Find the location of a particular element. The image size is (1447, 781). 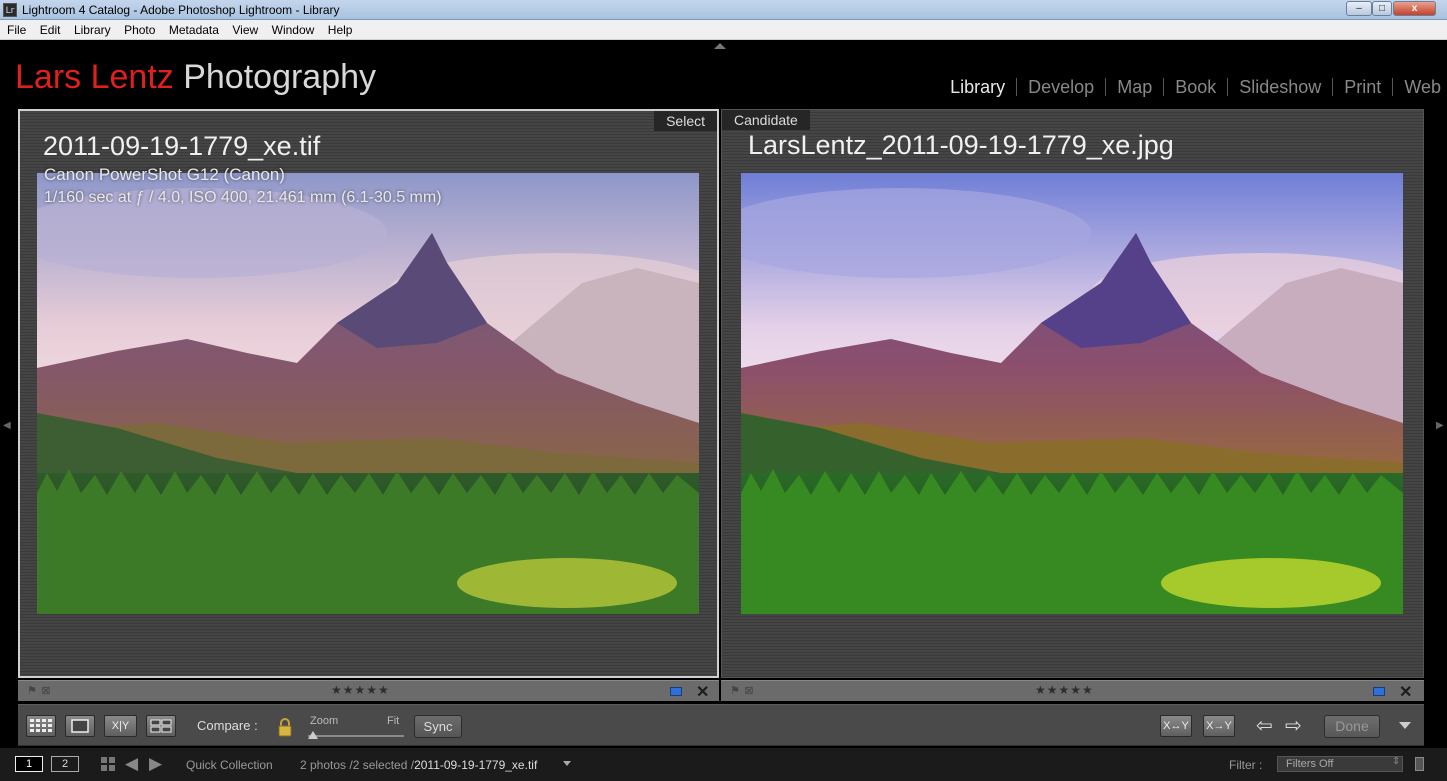

menu-help: Help is located at coordinates (337, 28).